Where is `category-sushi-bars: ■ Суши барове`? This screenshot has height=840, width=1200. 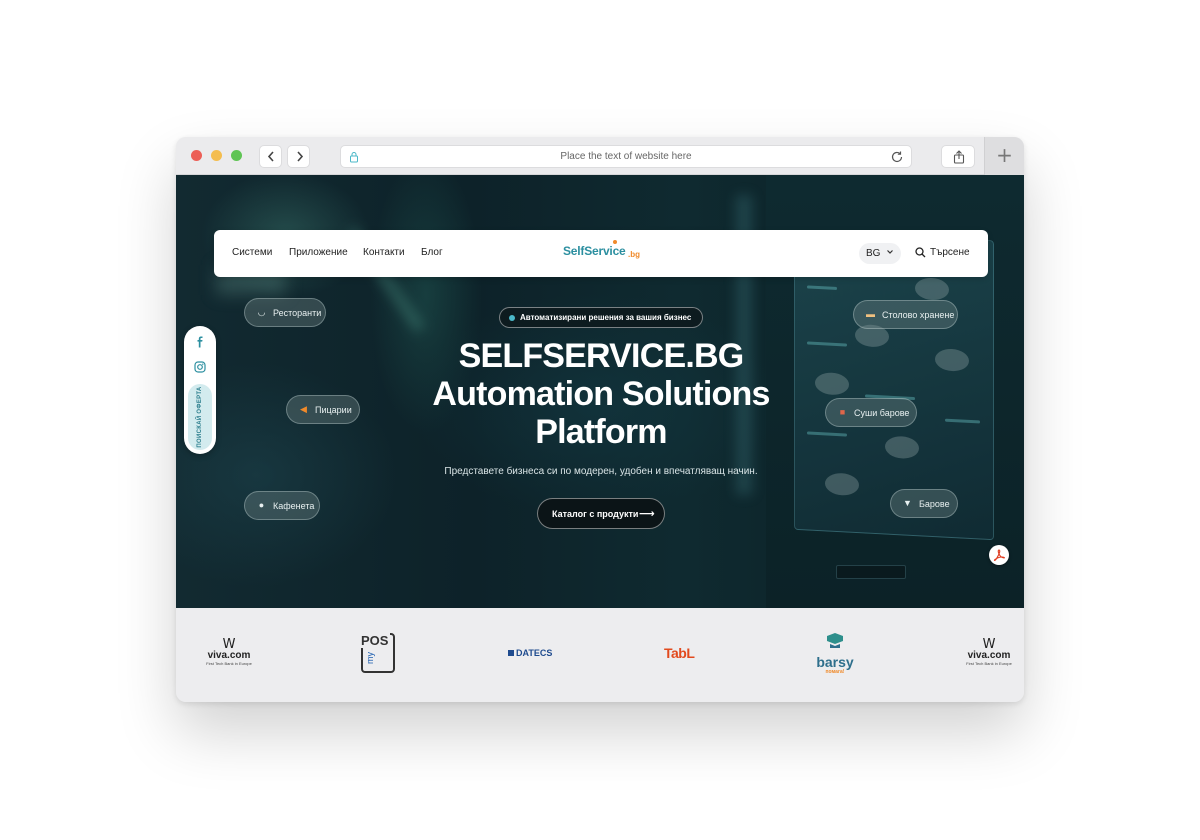
category-sushi-bars: ■ Суши барове is located at coordinates (871, 412).